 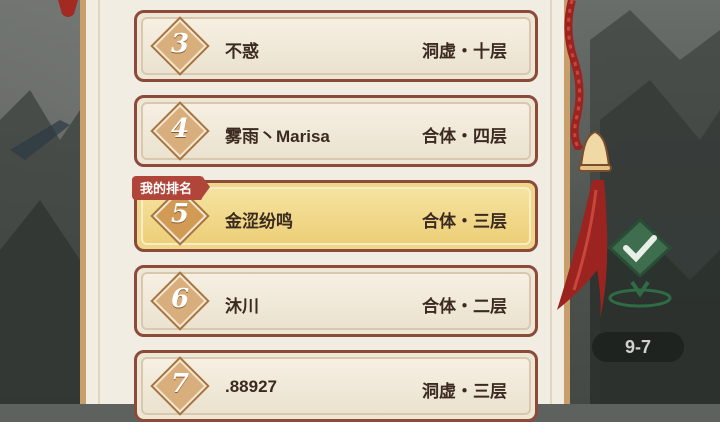 What do you see at coordinates (638, 347) in the screenshot?
I see `stage-label: 9-7` at bounding box center [638, 347].